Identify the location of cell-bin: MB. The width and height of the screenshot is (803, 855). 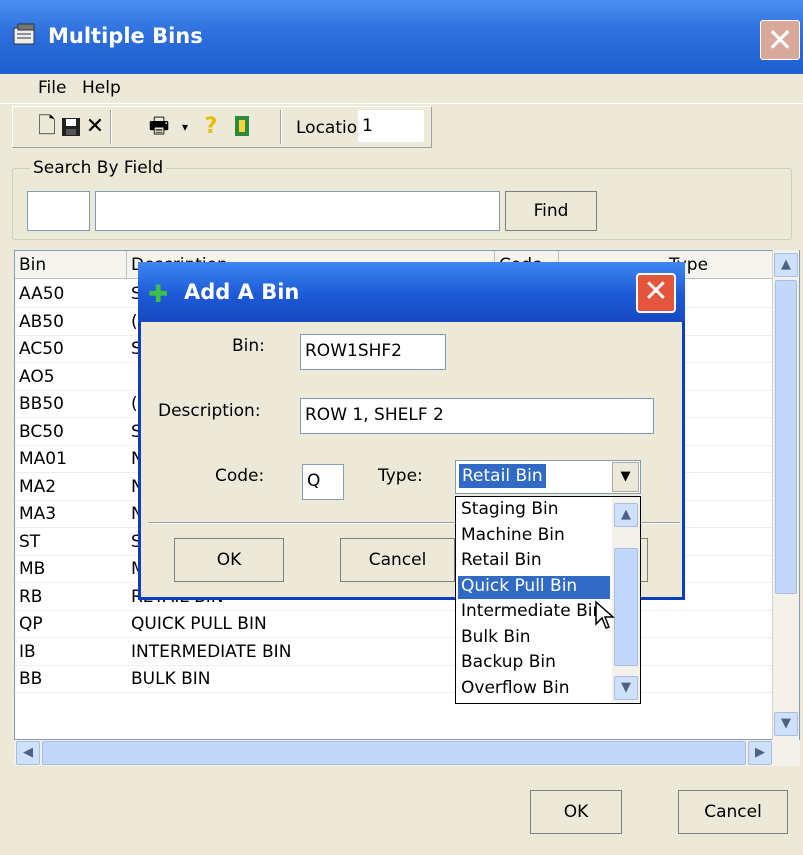
(71, 569).